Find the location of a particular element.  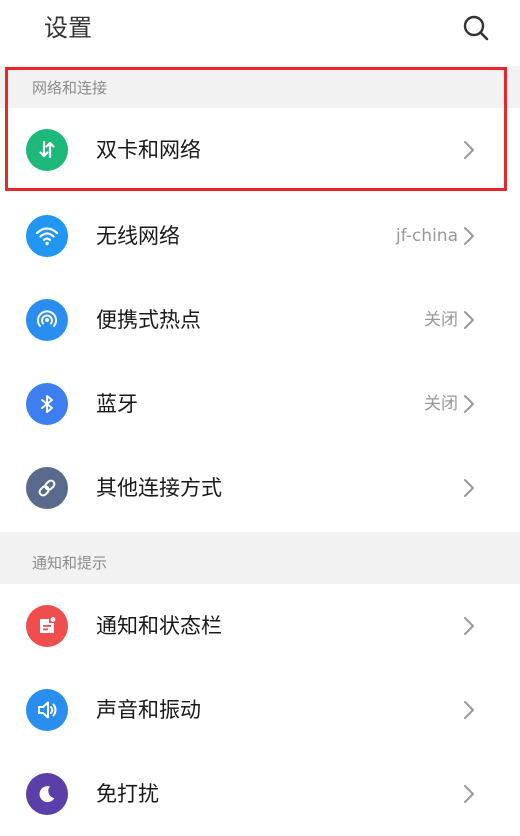

wifi-icon is located at coordinates (47, 236).